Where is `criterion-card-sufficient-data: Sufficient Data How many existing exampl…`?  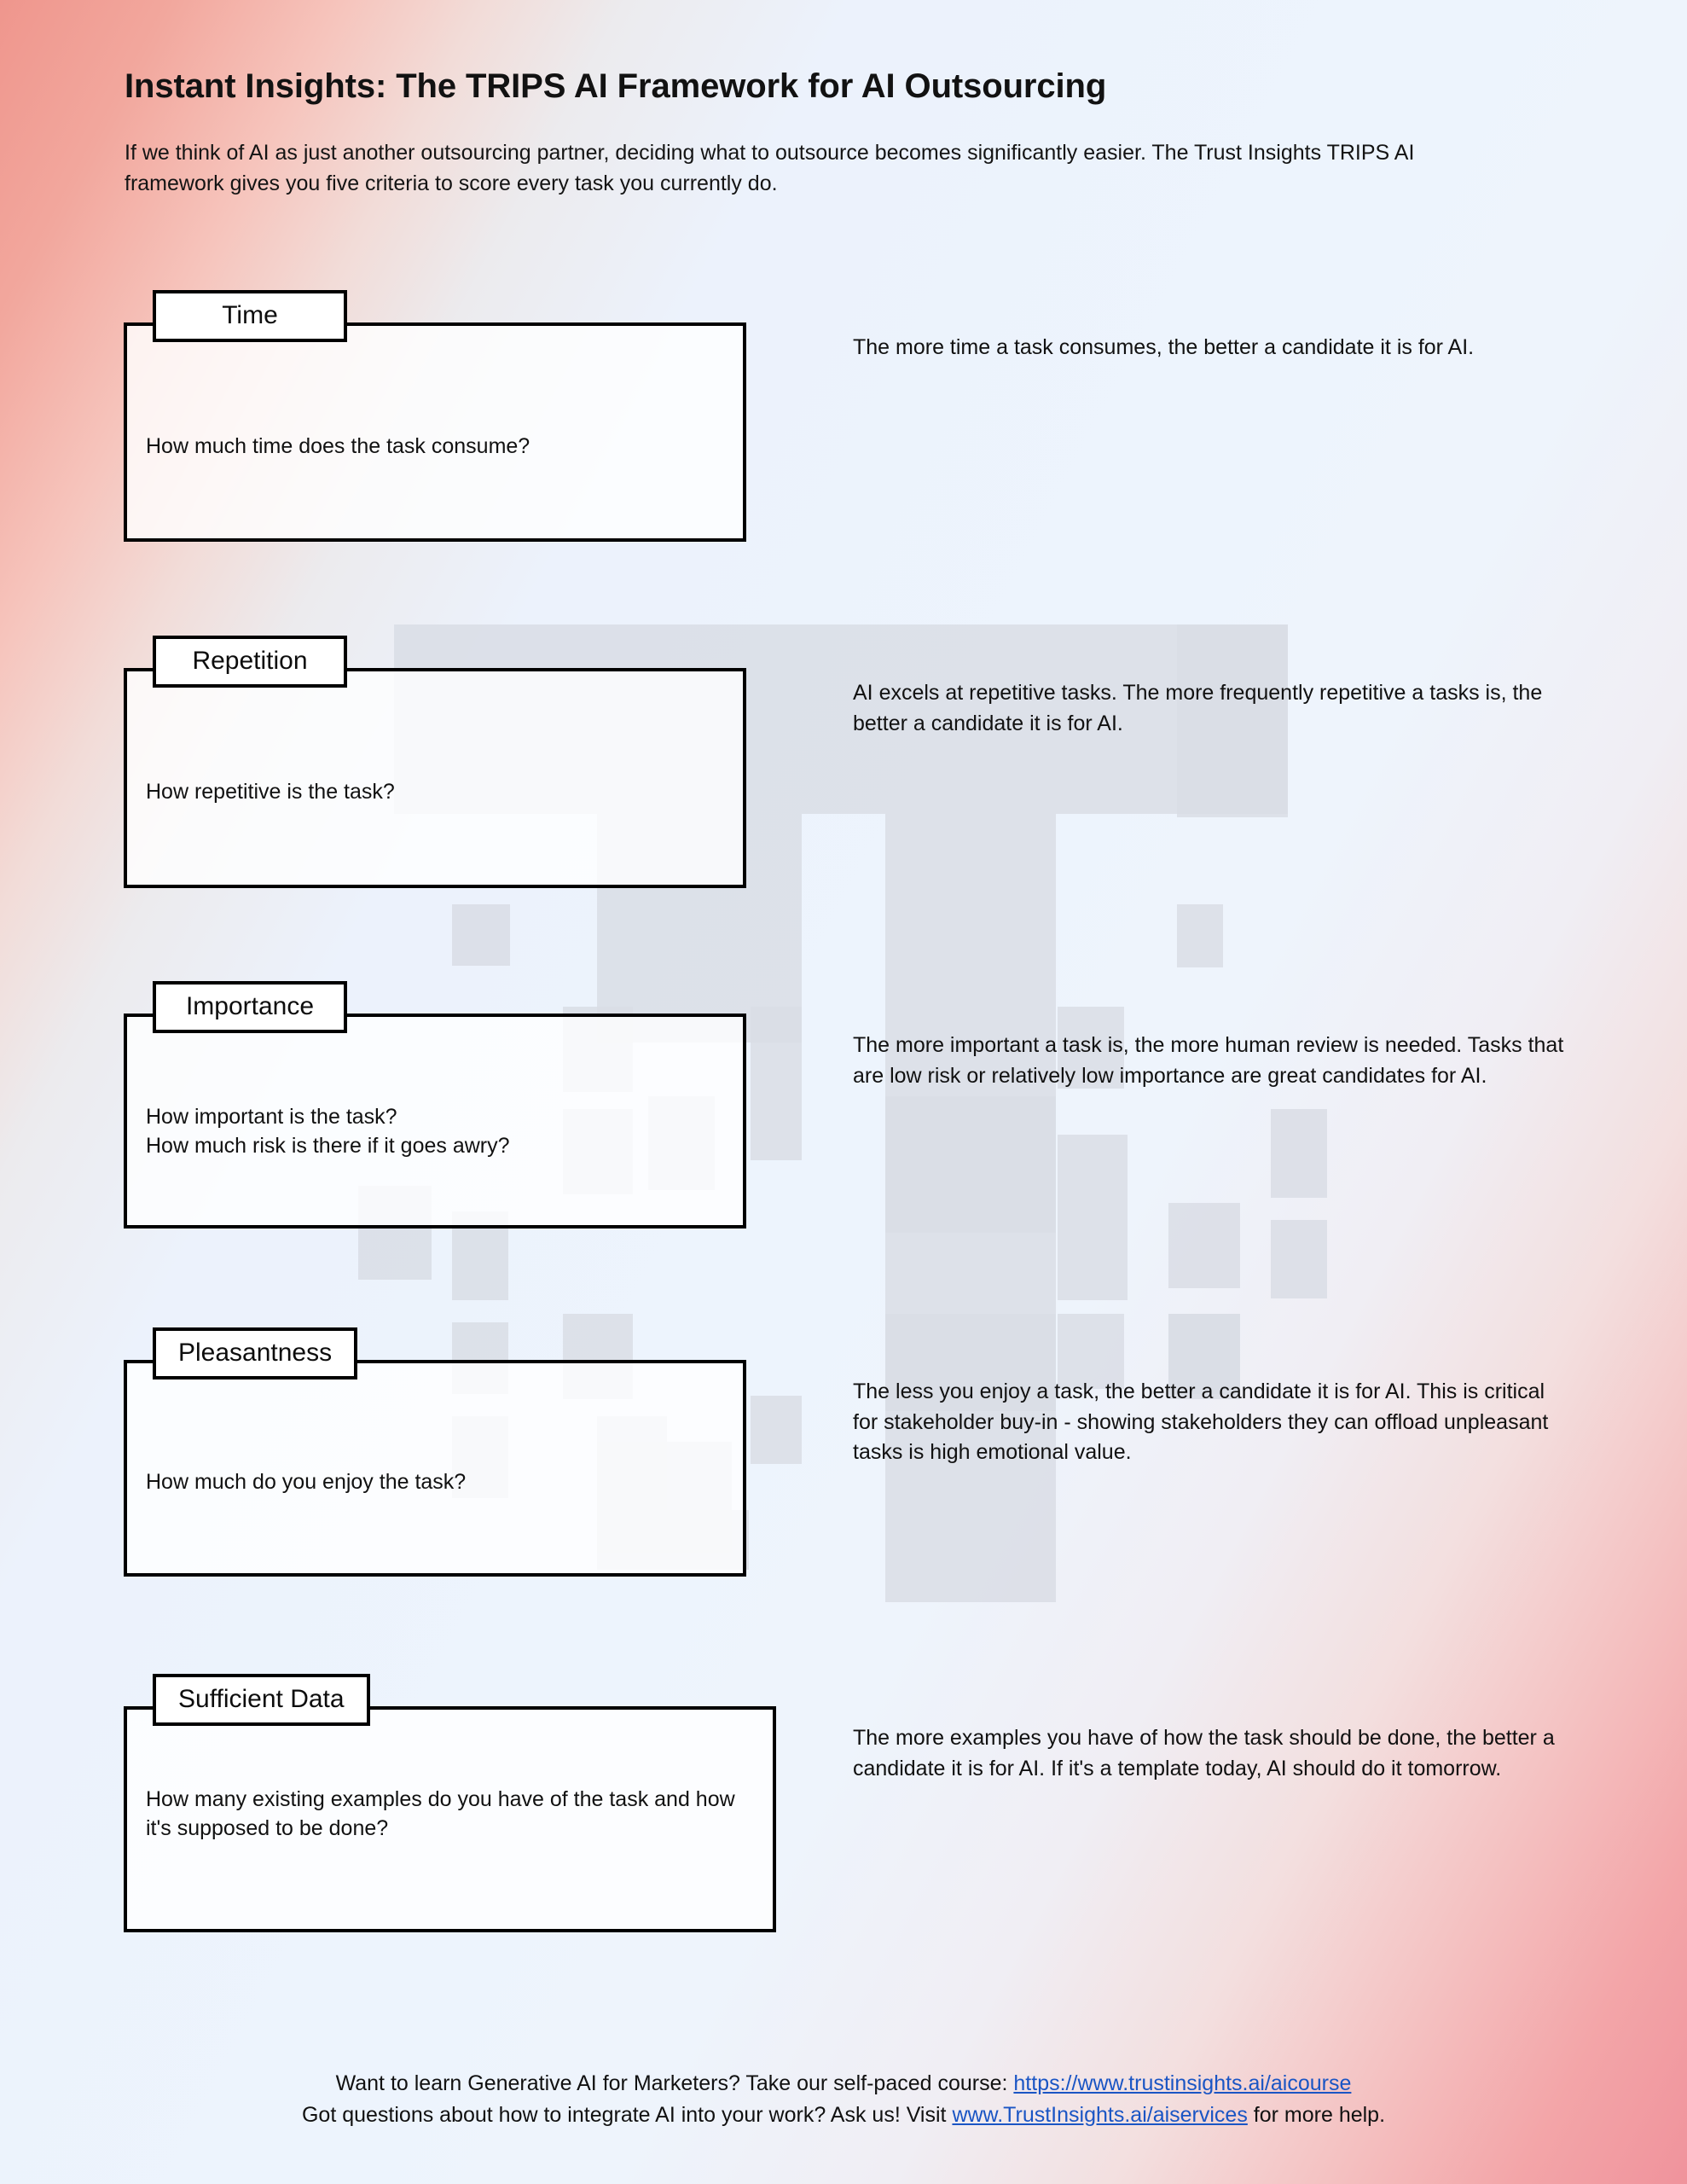 criterion-card-sufficient-data: Sufficient Data How many existing exampl… is located at coordinates (450, 1803).